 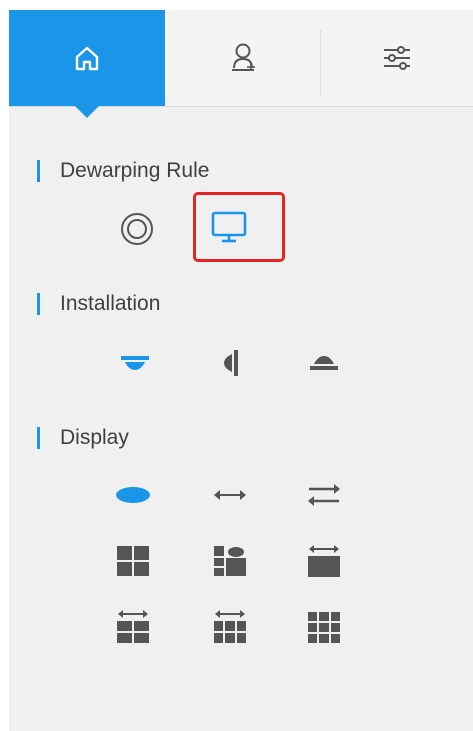 I want to click on person-add-icon, so click(x=243, y=57).